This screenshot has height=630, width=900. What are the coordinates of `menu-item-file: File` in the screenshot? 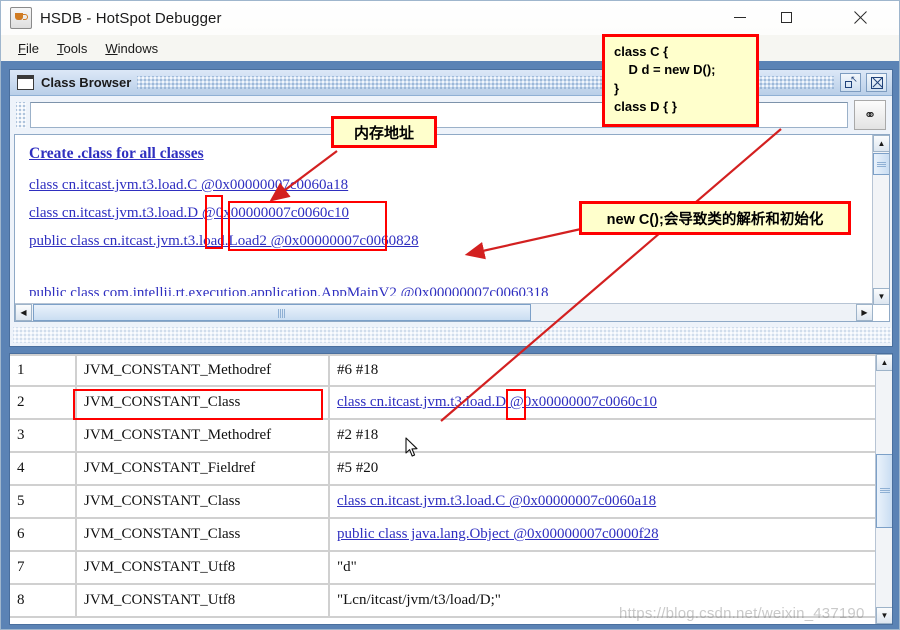 It's located at (28, 48).